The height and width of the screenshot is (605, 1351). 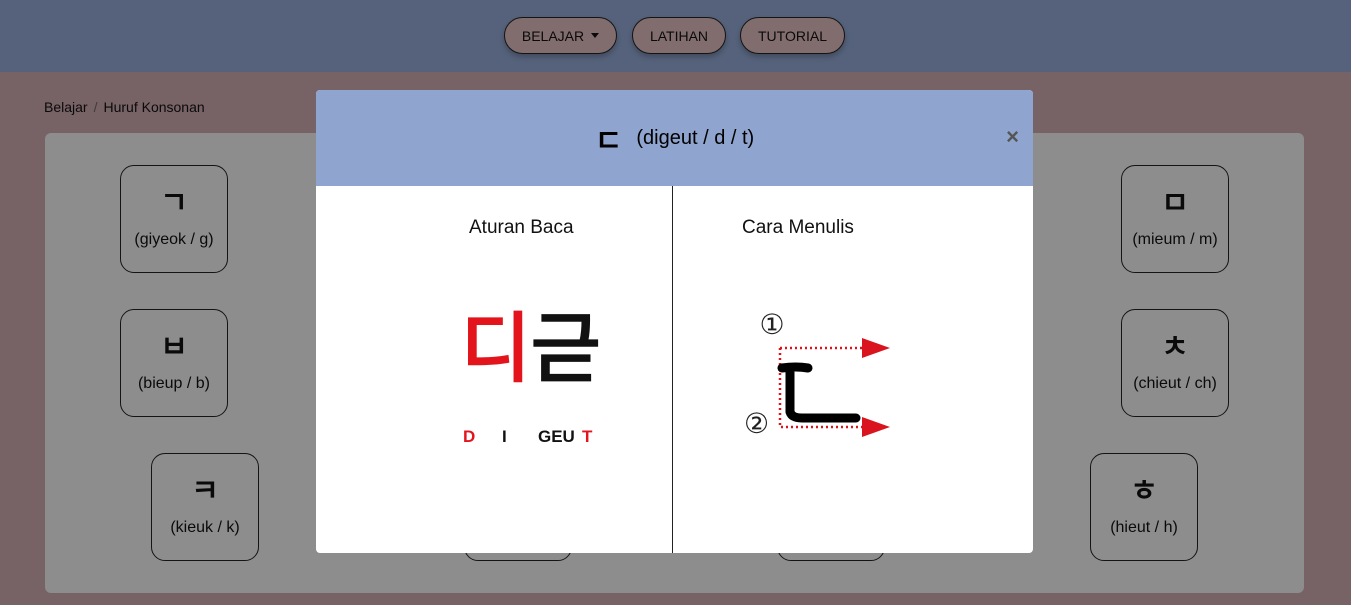 I want to click on modal-title: (digeut / d / t), so click(x=695, y=137).